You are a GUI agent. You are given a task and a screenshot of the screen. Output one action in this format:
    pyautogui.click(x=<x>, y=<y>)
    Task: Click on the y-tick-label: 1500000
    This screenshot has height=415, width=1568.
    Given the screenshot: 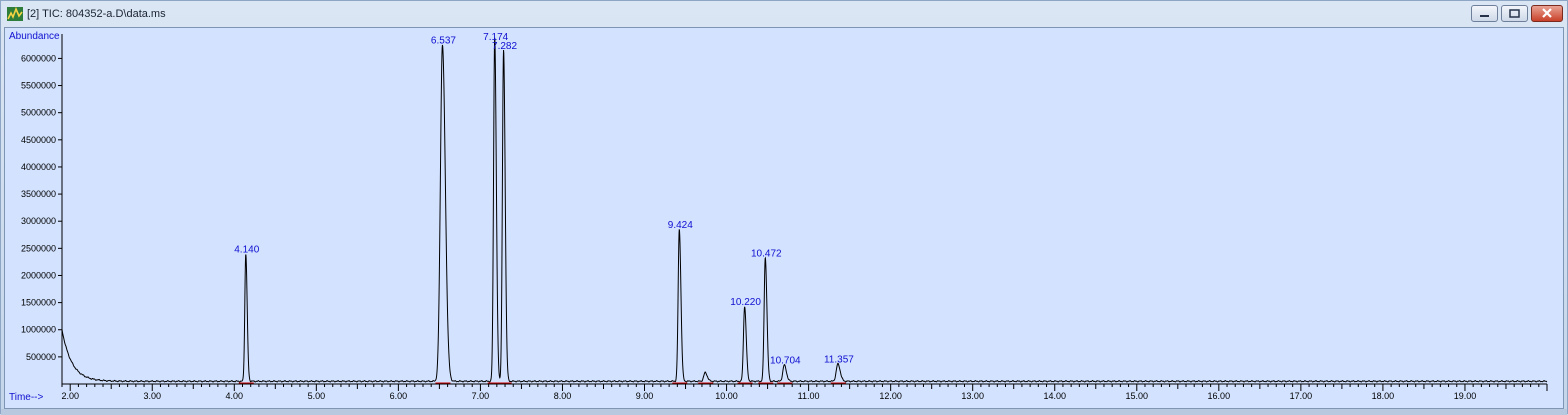 What is the action you would take?
    pyautogui.click(x=38, y=303)
    